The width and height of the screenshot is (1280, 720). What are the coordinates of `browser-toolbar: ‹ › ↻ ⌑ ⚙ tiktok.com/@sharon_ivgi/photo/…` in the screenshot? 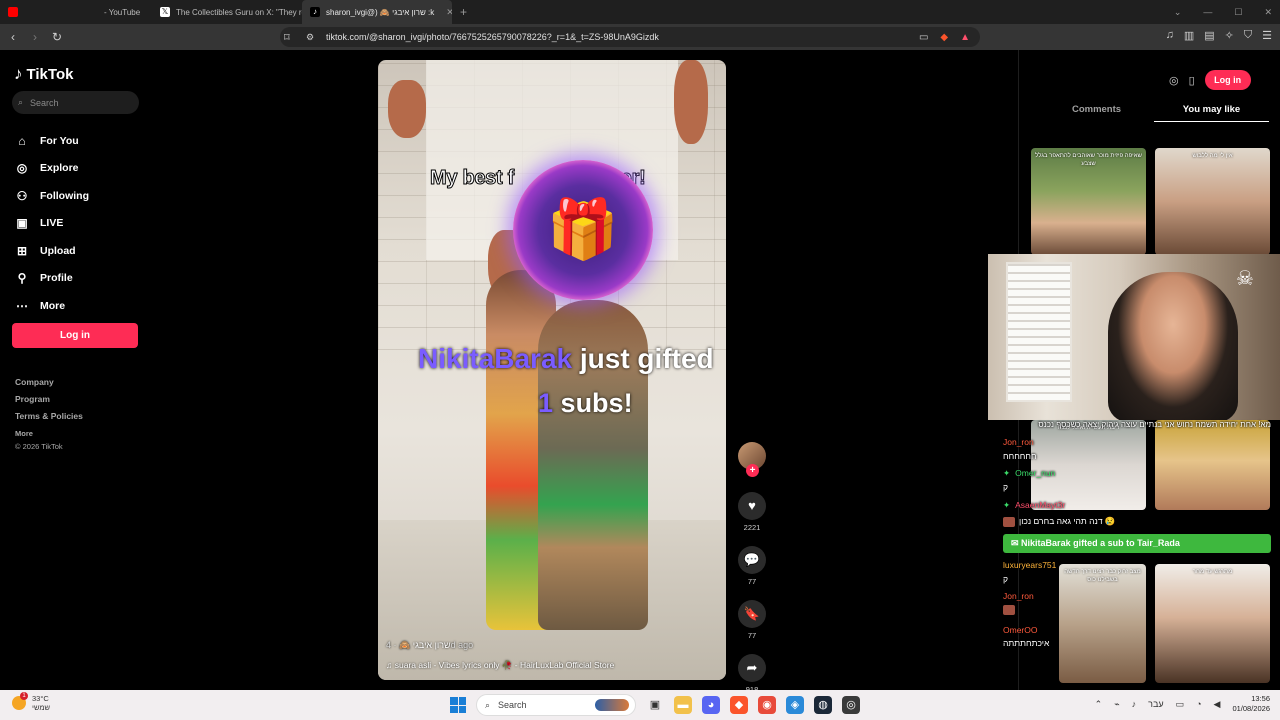 It's located at (640, 37).